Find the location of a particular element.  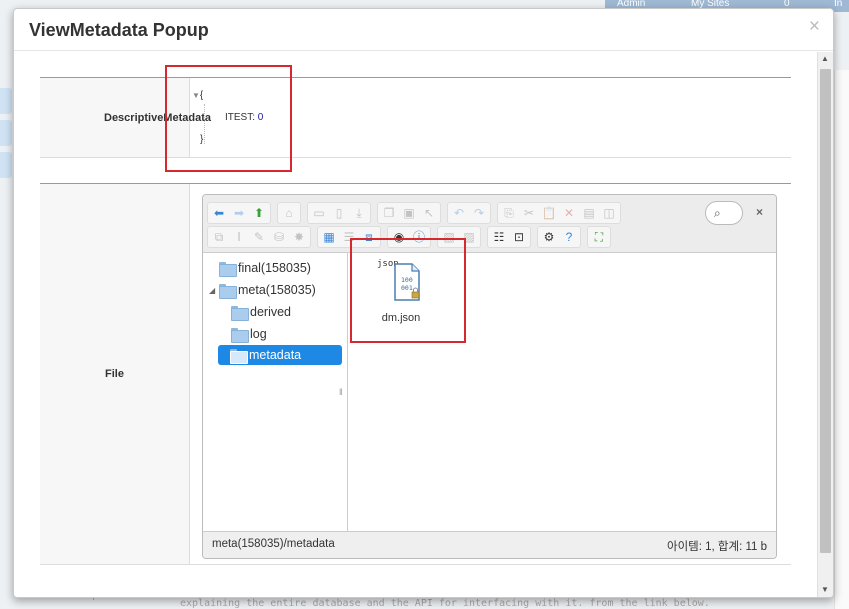

toolbar-row-1: ⬅ ➡ ⬆ ⌂ ▭ ▯ ⤓ ❐ ▣ ↖ ↶ ↷ ⎘ ✂ 📋 ✕ ▤ ◫ is located at coordinates (417, 213).